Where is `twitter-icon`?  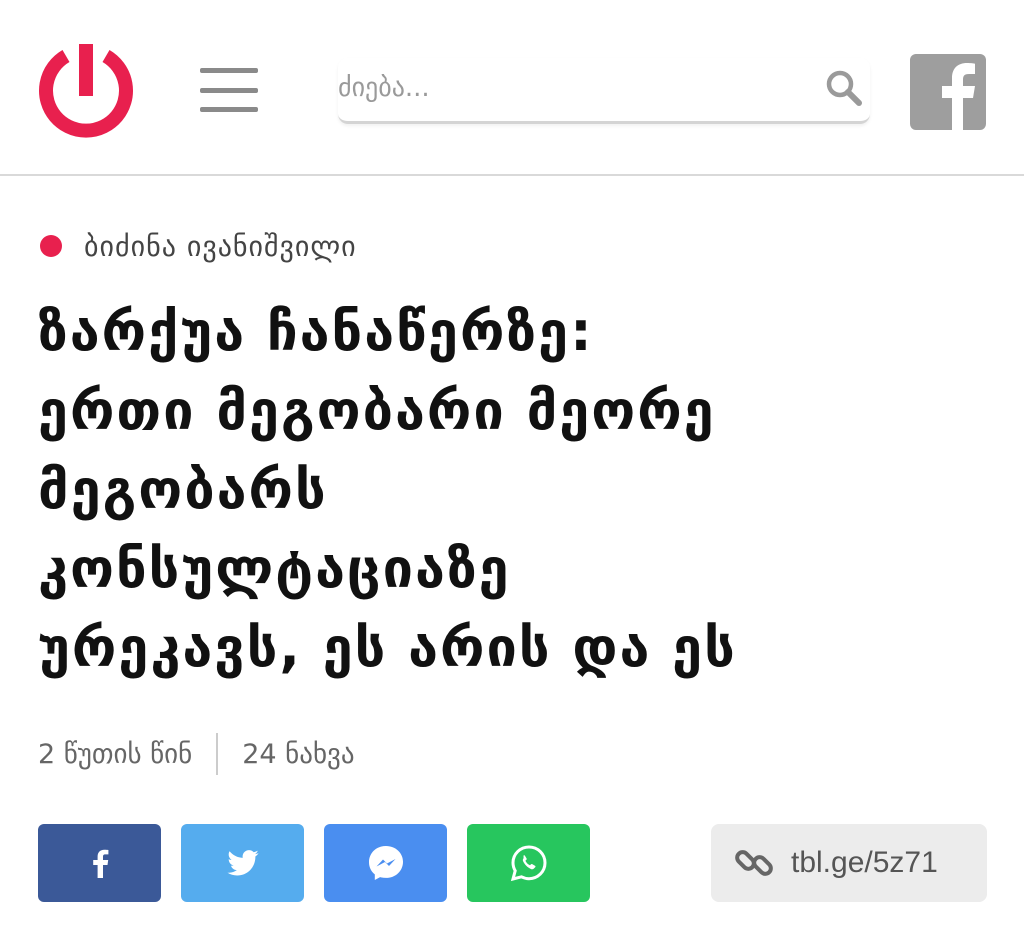 twitter-icon is located at coordinates (242, 863).